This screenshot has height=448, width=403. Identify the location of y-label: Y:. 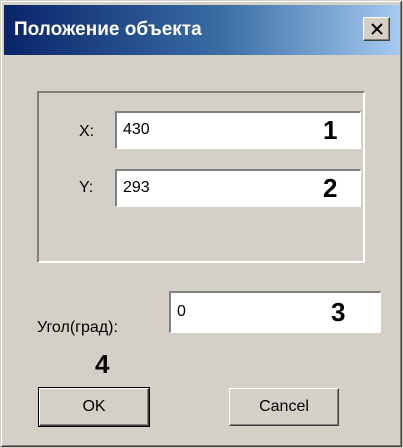
(86, 187).